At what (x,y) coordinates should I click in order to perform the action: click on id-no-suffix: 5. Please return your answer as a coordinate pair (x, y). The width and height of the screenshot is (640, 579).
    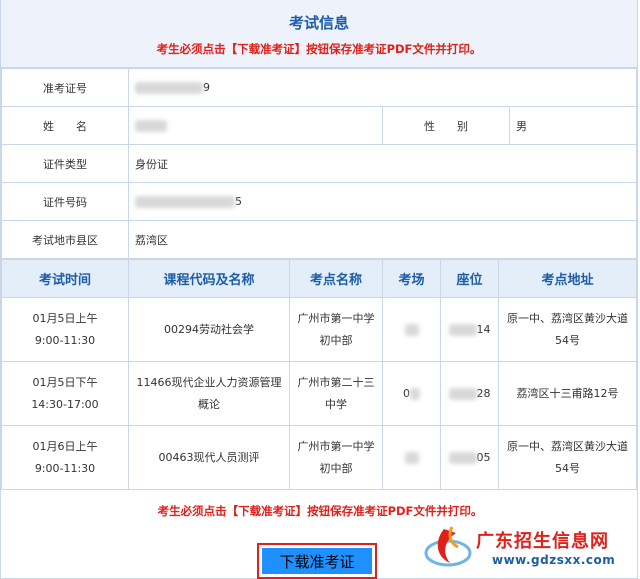
    Looking at the image, I should click on (238, 201).